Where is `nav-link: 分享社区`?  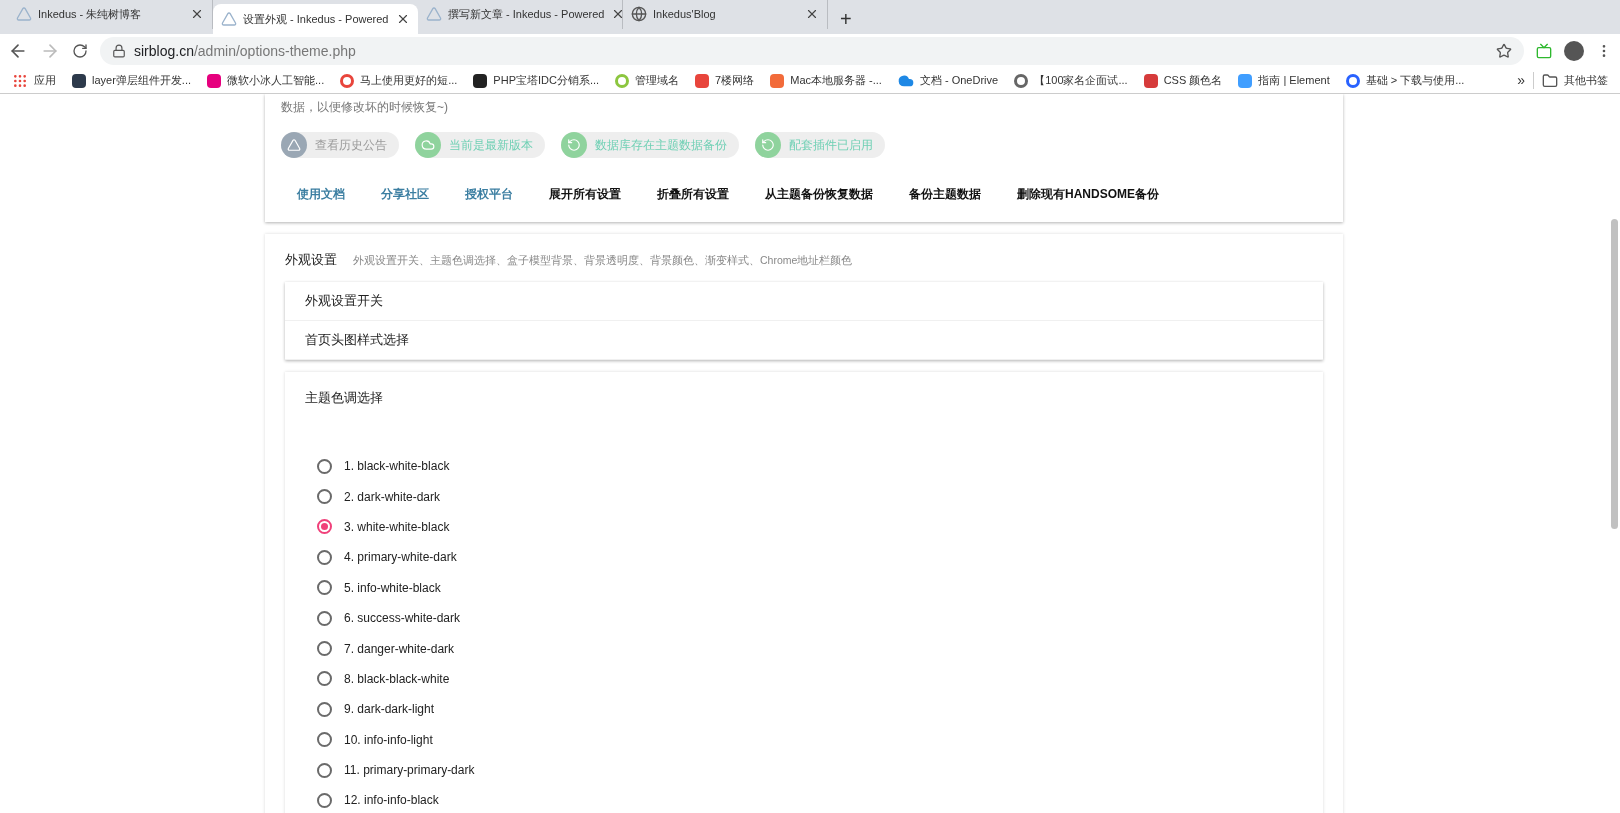 nav-link: 分享社区 is located at coordinates (405, 194).